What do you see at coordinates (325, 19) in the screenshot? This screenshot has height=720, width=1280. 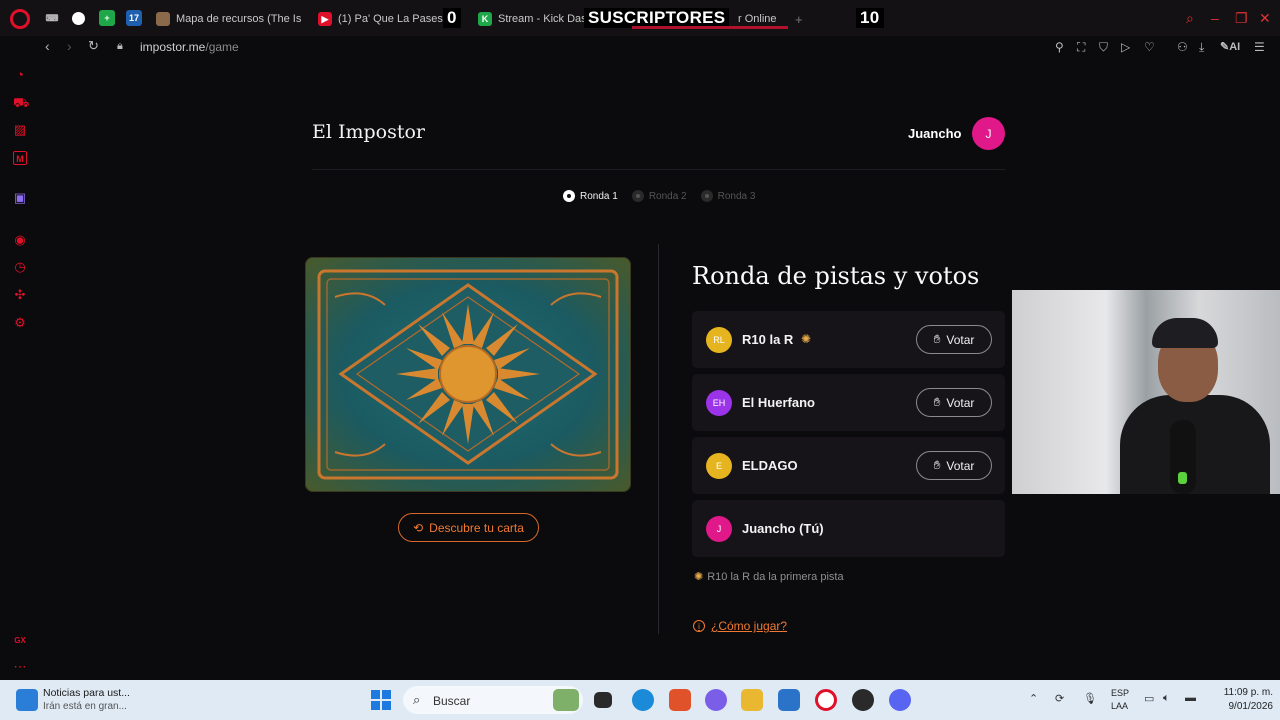 I see `youtube-icon: ▶` at bounding box center [325, 19].